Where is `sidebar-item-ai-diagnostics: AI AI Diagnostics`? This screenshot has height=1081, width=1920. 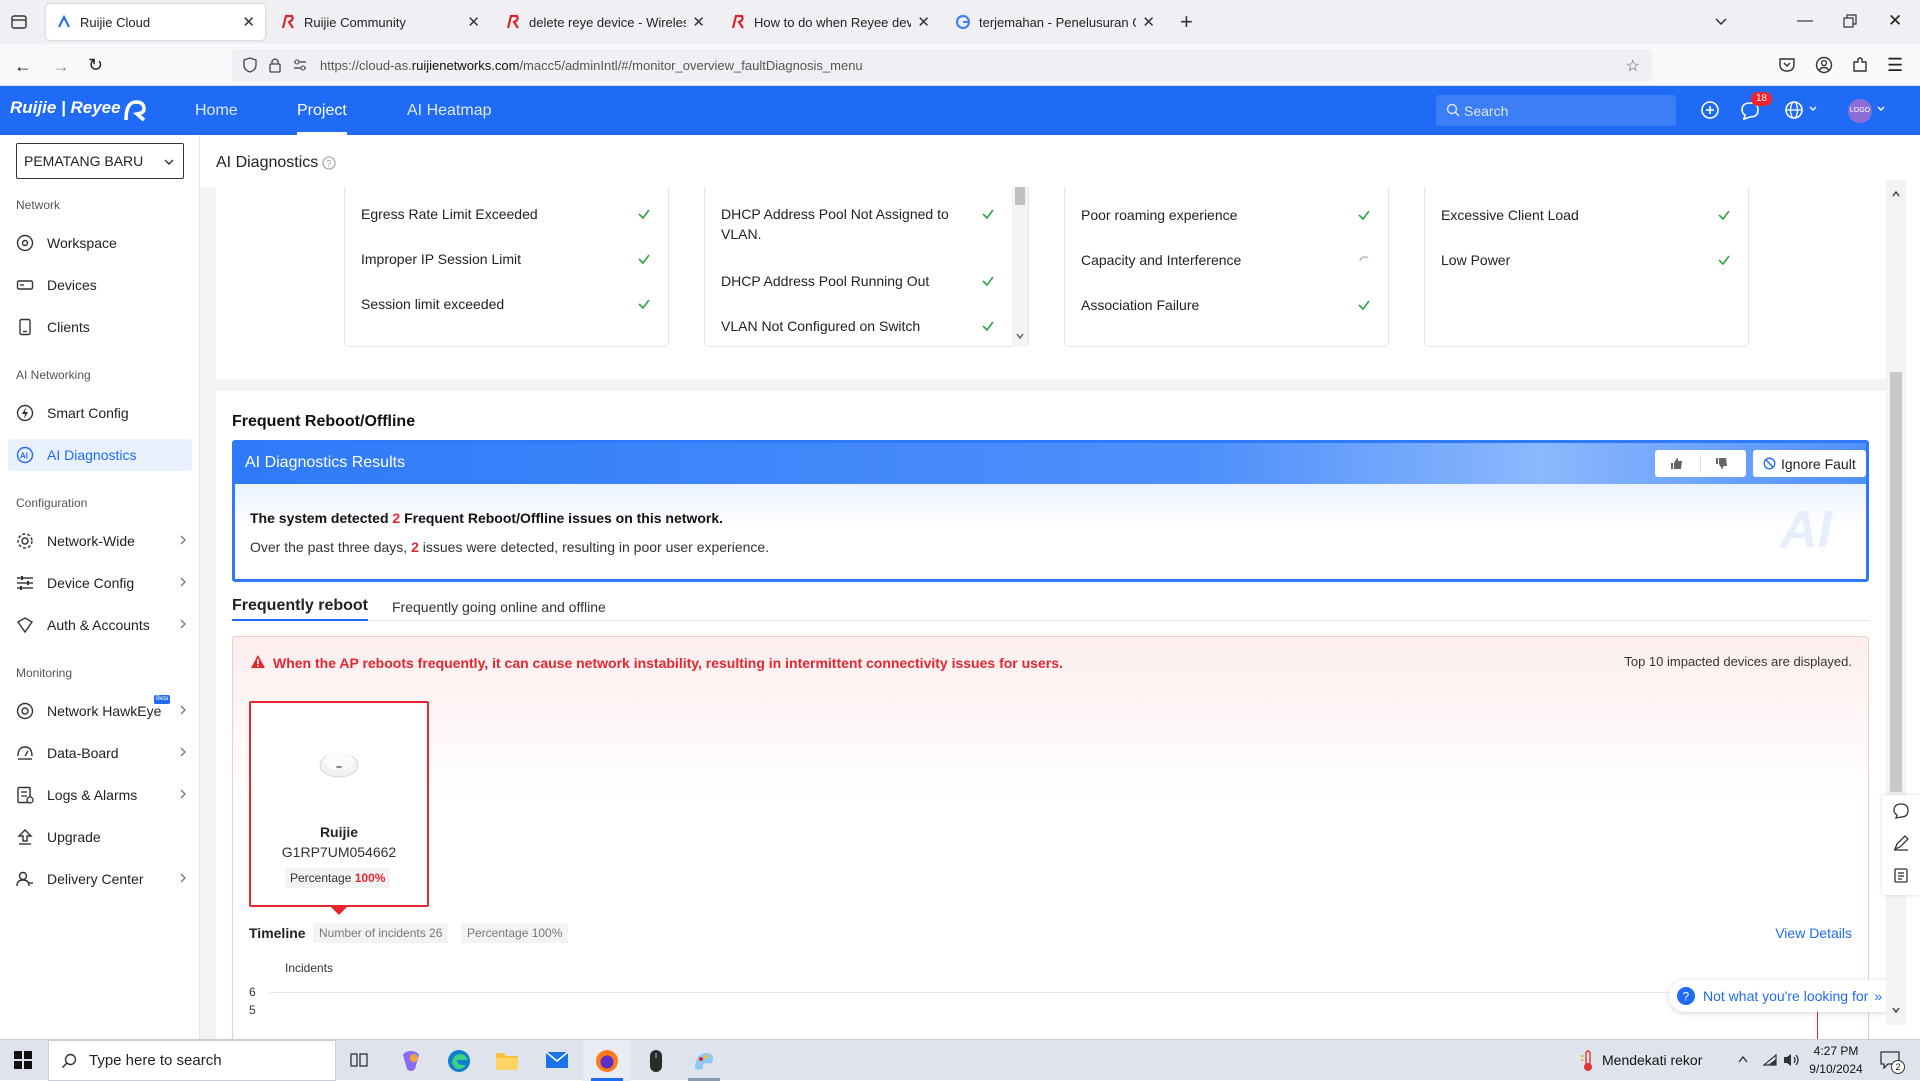 sidebar-item-ai-diagnostics: AI AI Diagnostics is located at coordinates (100, 455).